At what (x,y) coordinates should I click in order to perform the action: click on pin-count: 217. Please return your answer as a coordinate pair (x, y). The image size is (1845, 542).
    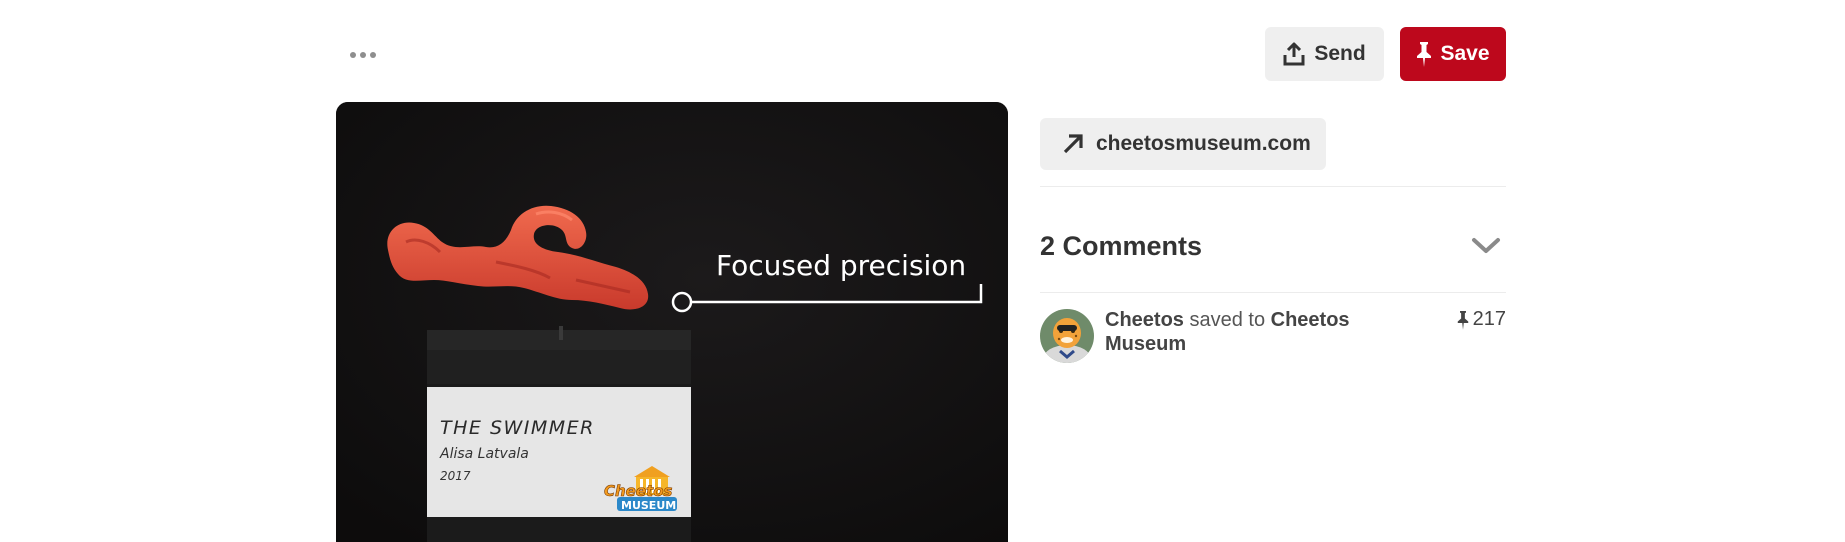
    Looking at the image, I should click on (1481, 319).